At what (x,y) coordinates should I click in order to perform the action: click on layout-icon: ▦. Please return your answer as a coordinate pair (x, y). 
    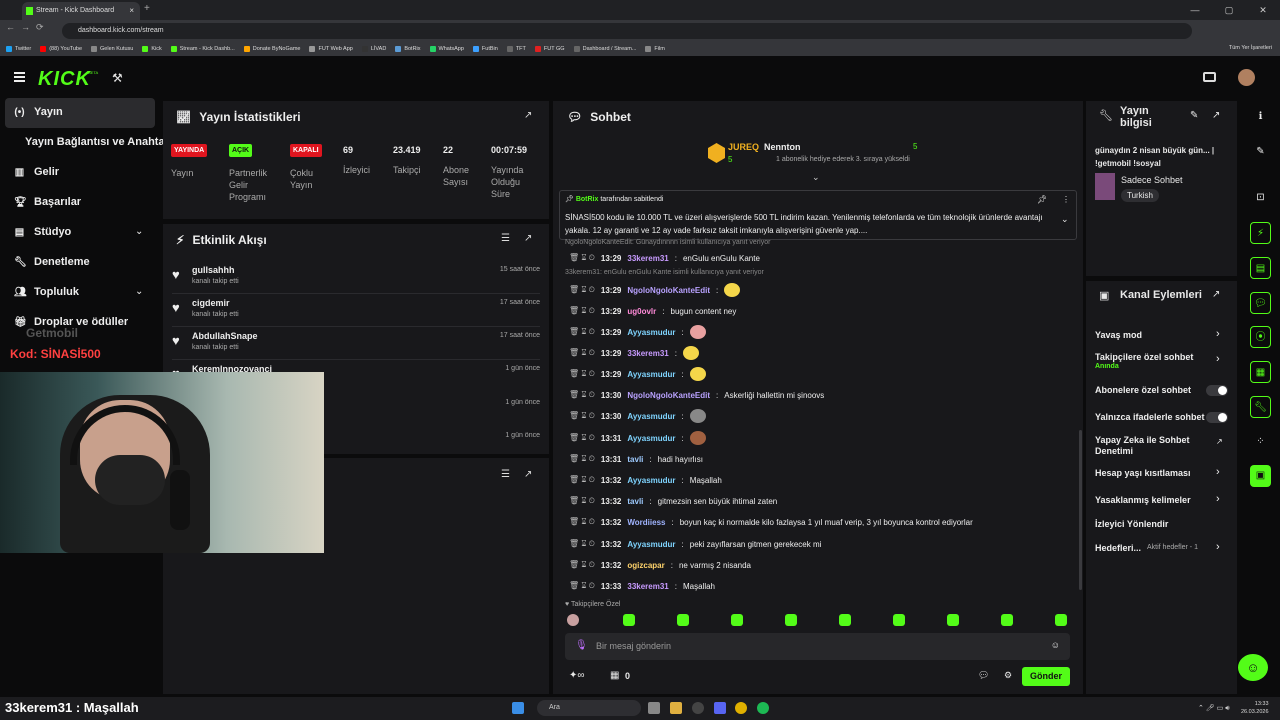
    Looking at the image, I should click on (1260, 372).